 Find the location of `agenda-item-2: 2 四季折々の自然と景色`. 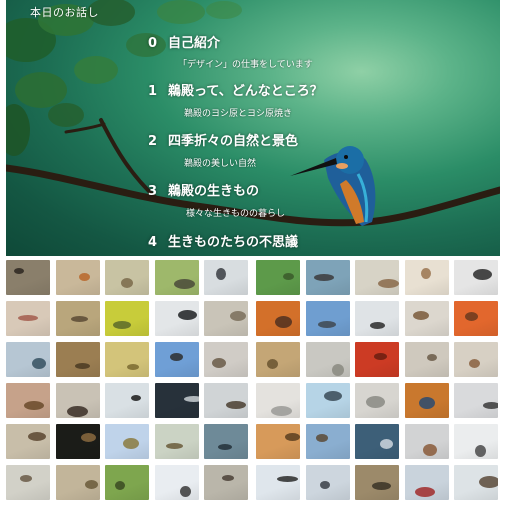

agenda-item-2: 2 四季折々の自然と景色 is located at coordinates (223, 139).